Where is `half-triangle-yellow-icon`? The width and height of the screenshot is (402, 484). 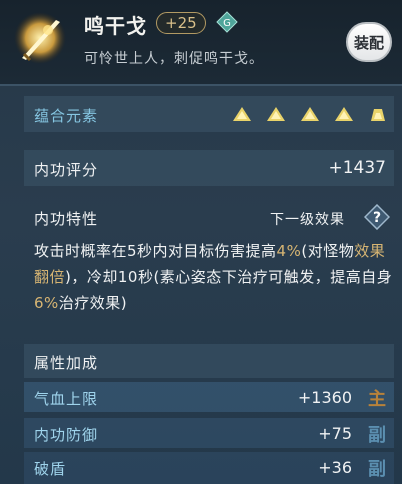 half-triangle-yellow-icon is located at coordinates (378, 115).